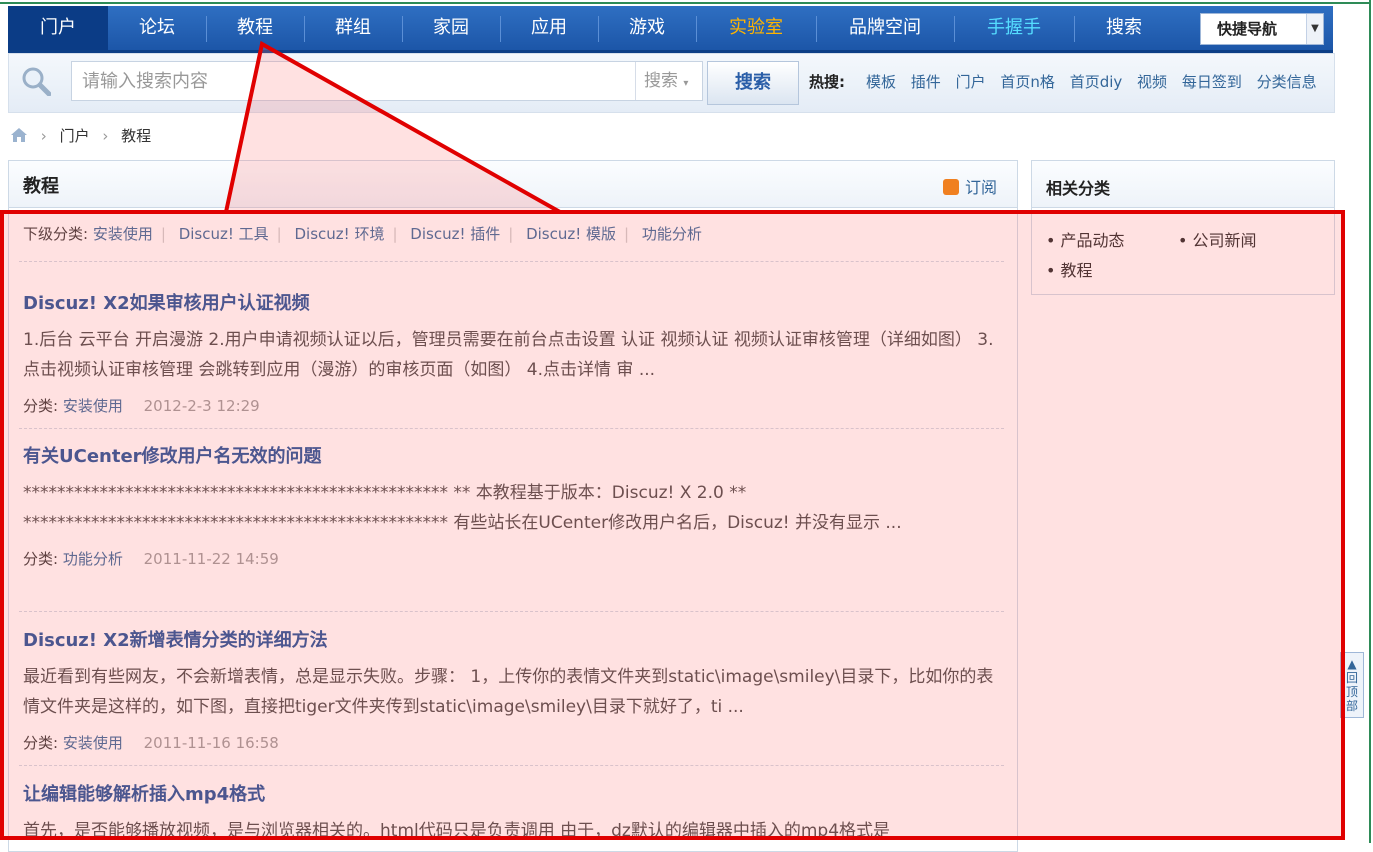 This screenshot has width=1373, height=852. What do you see at coordinates (1314, 29) in the screenshot?
I see `chevron-down-icon: ▼` at bounding box center [1314, 29].